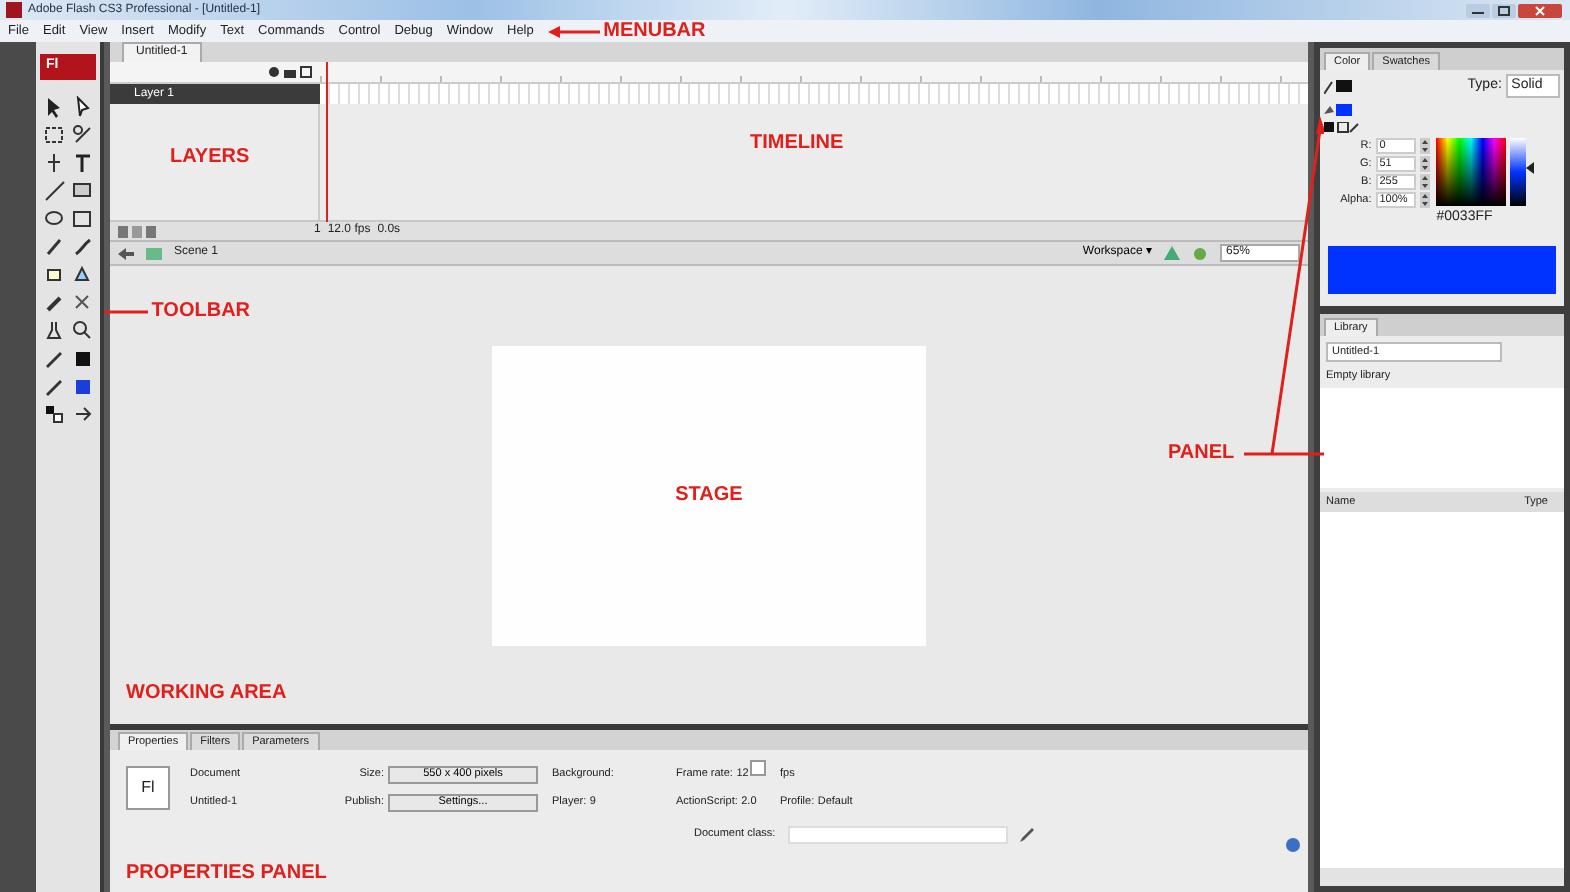  I want to click on annotation-label: MENUBAR, so click(654, 31).